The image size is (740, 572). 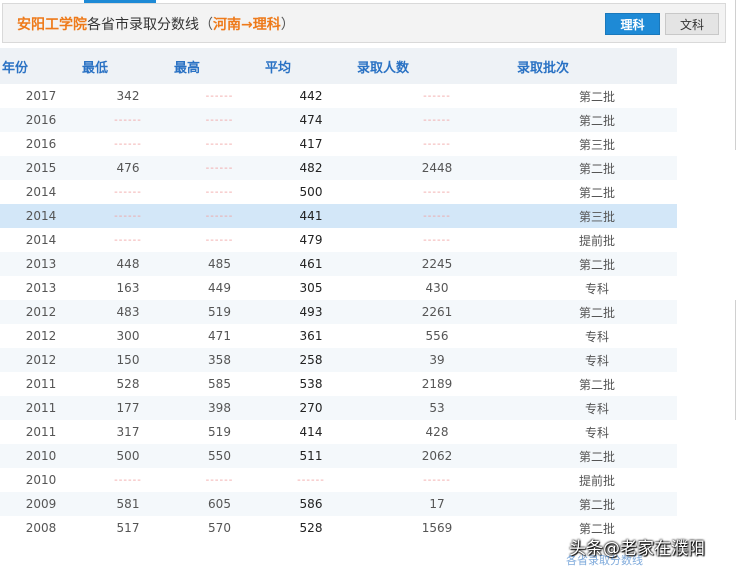 I want to click on col-max-cell: 605, so click(x=219, y=504).